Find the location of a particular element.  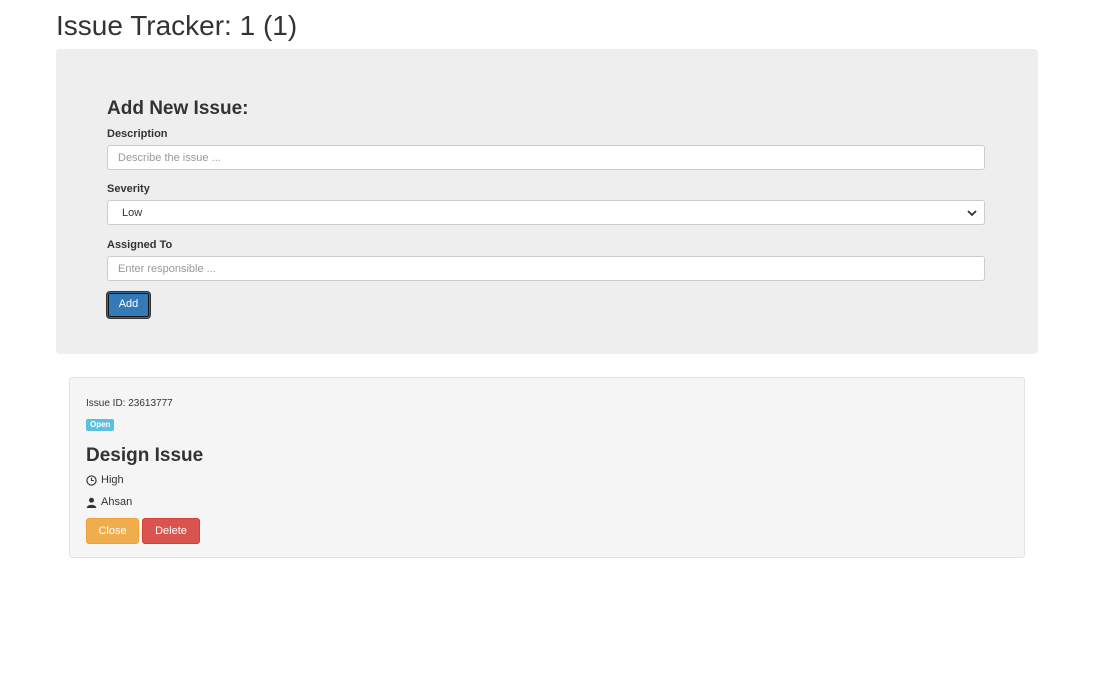

delete-button: Delete is located at coordinates (171, 531).